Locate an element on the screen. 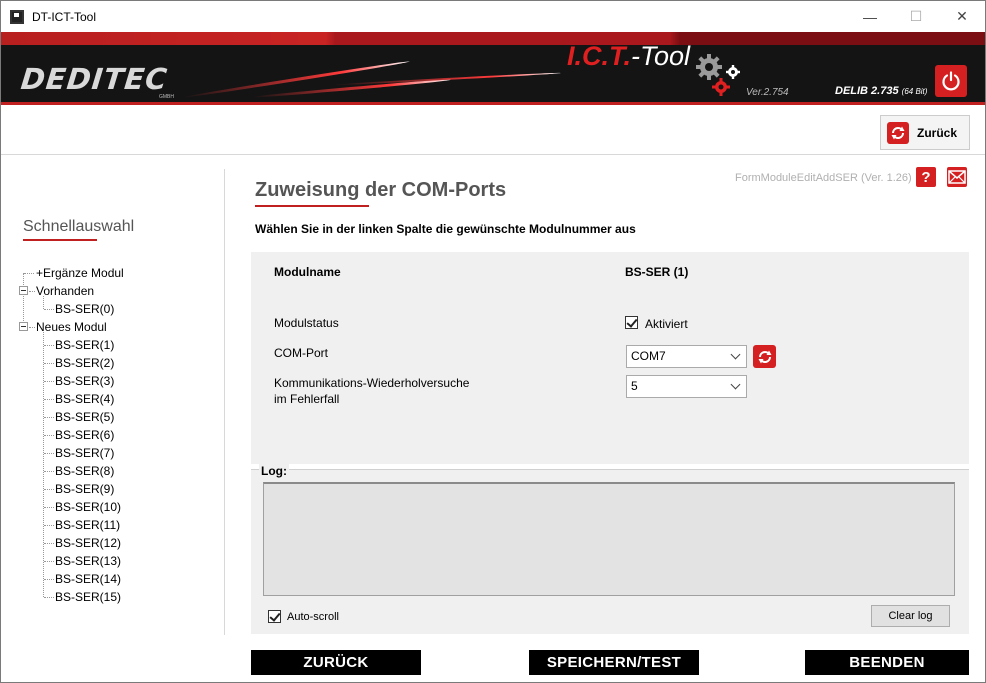  back-button: ZURÜCK is located at coordinates (336, 662).